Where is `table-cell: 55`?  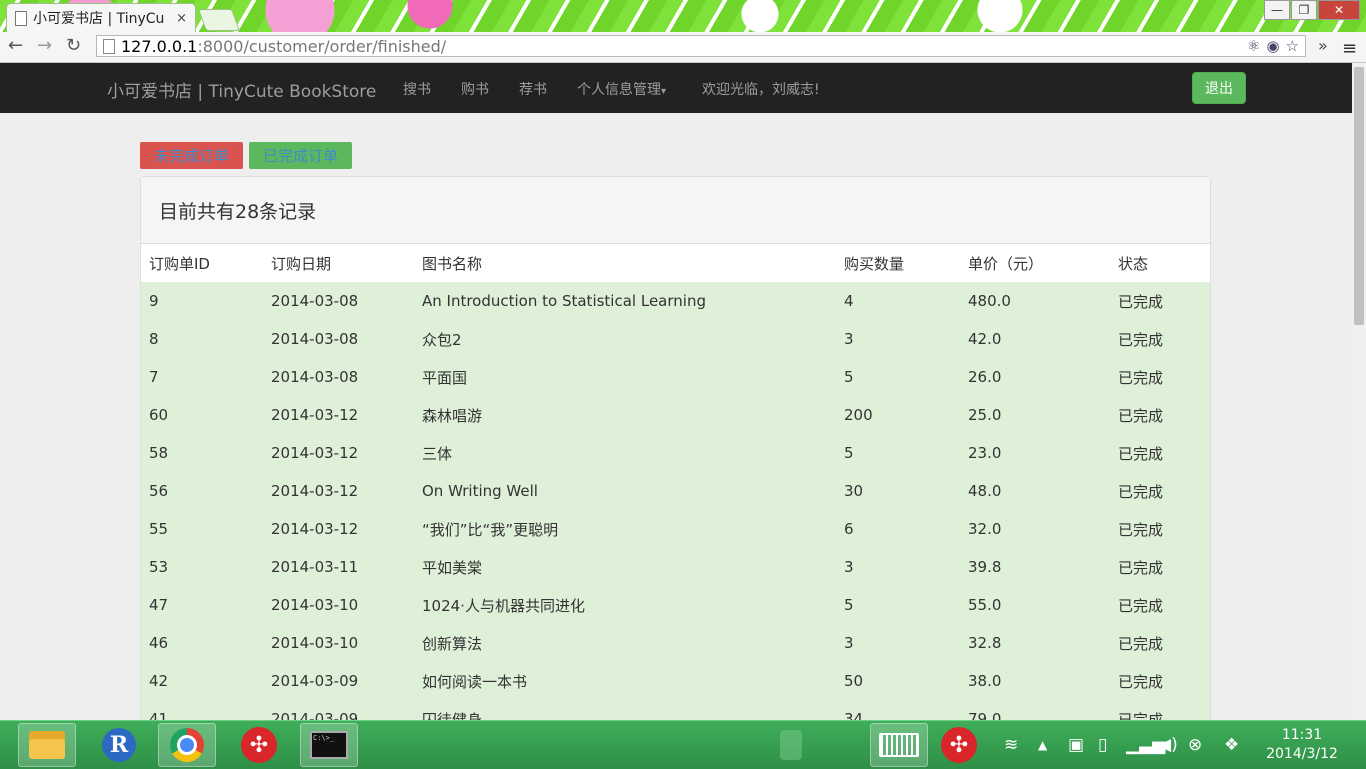
table-cell: 55 is located at coordinates (159, 529).